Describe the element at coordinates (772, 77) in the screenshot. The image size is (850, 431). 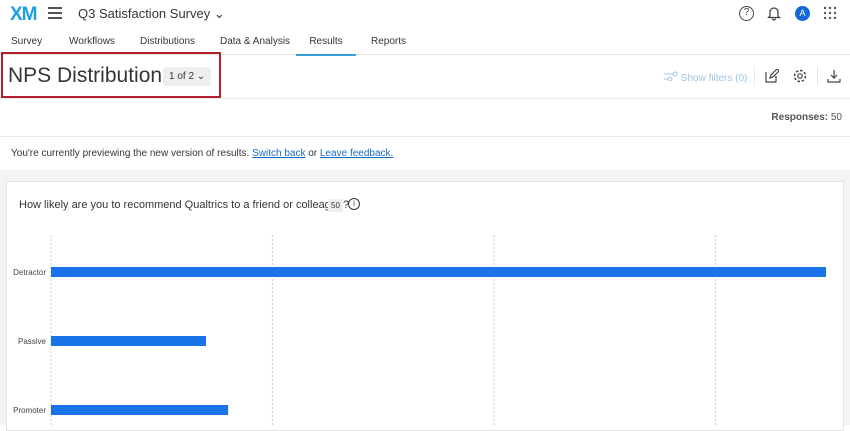
I see `edit-icon` at that location.